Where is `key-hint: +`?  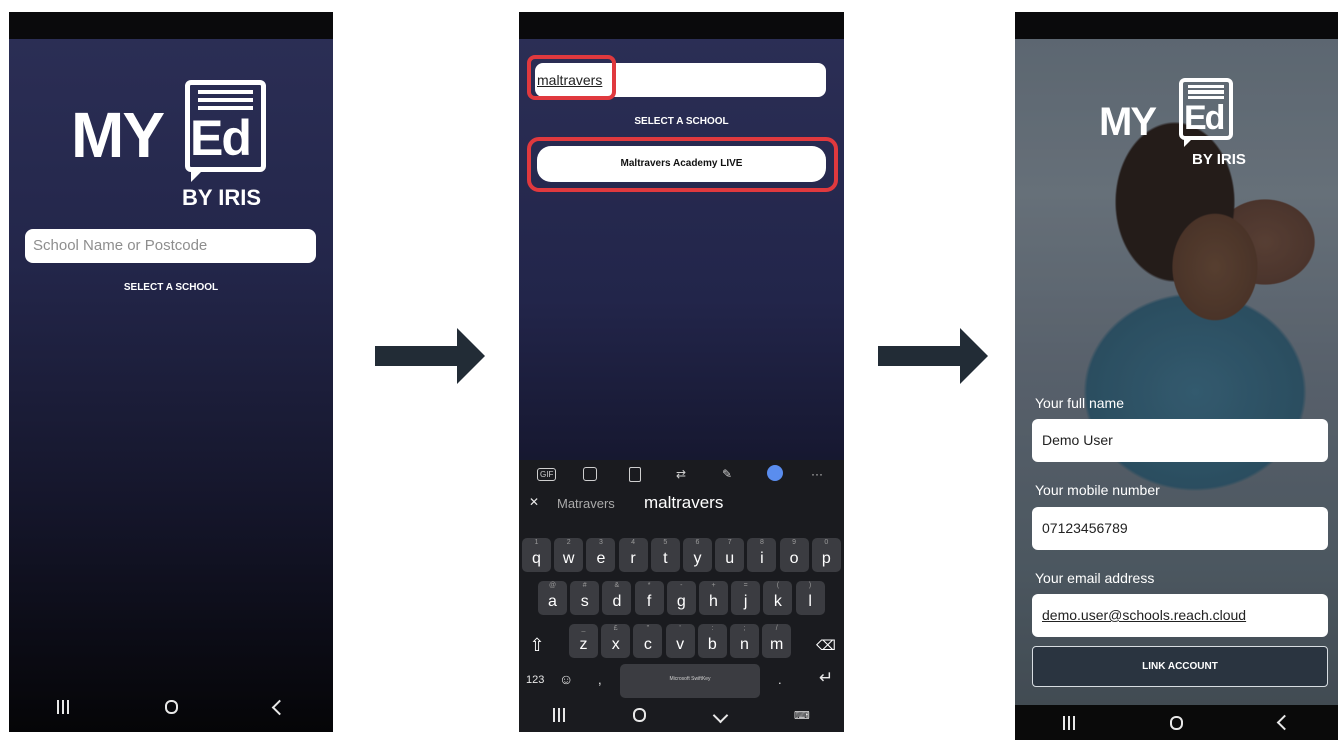
key-hint: + is located at coordinates (713, 585).